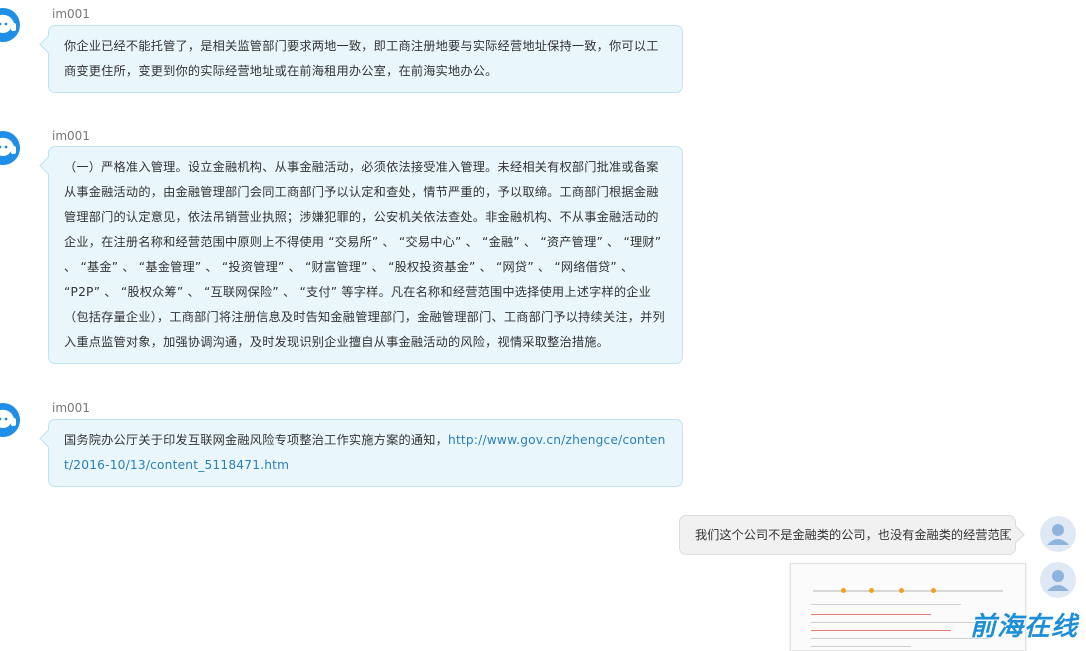  Describe the element at coordinates (1024, 627) in the screenshot. I see `watermark-logo: 前海在线` at that location.